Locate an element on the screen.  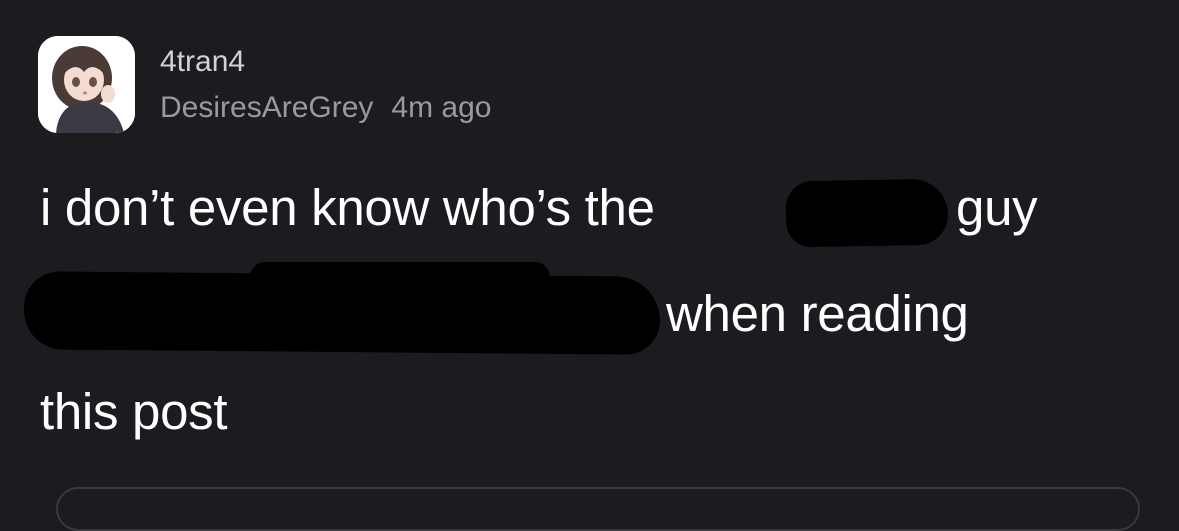
author-username: 4tran4 is located at coordinates (202, 62).